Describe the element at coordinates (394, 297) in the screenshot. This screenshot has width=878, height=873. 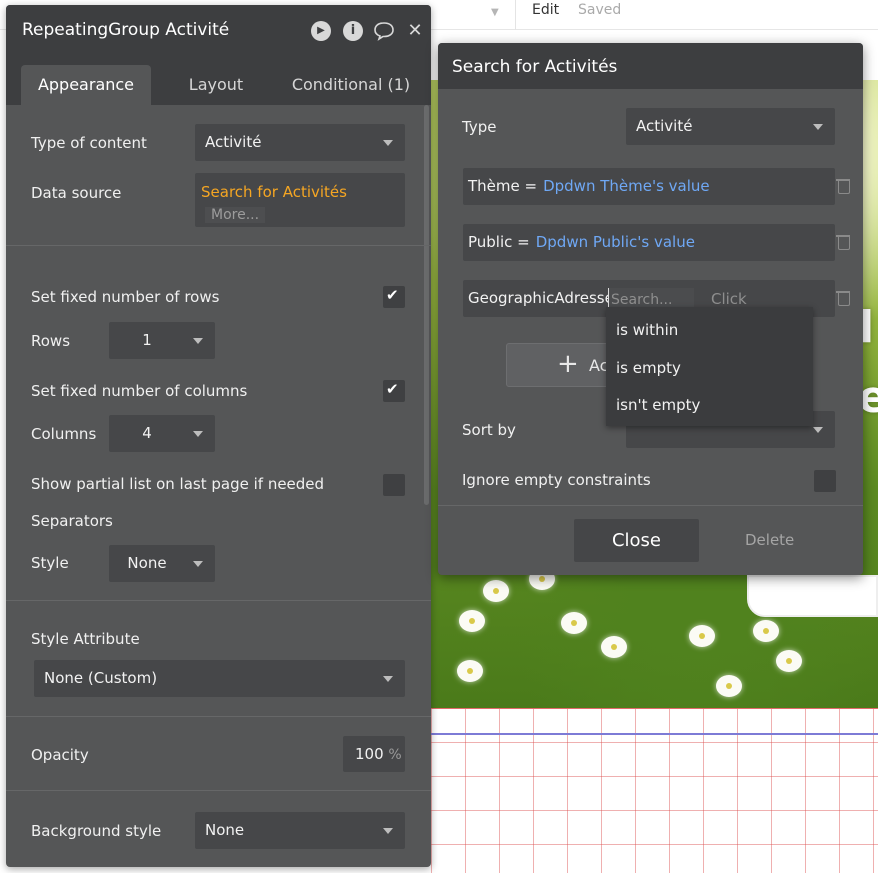
I see `fixed-rows-checkbox` at that location.